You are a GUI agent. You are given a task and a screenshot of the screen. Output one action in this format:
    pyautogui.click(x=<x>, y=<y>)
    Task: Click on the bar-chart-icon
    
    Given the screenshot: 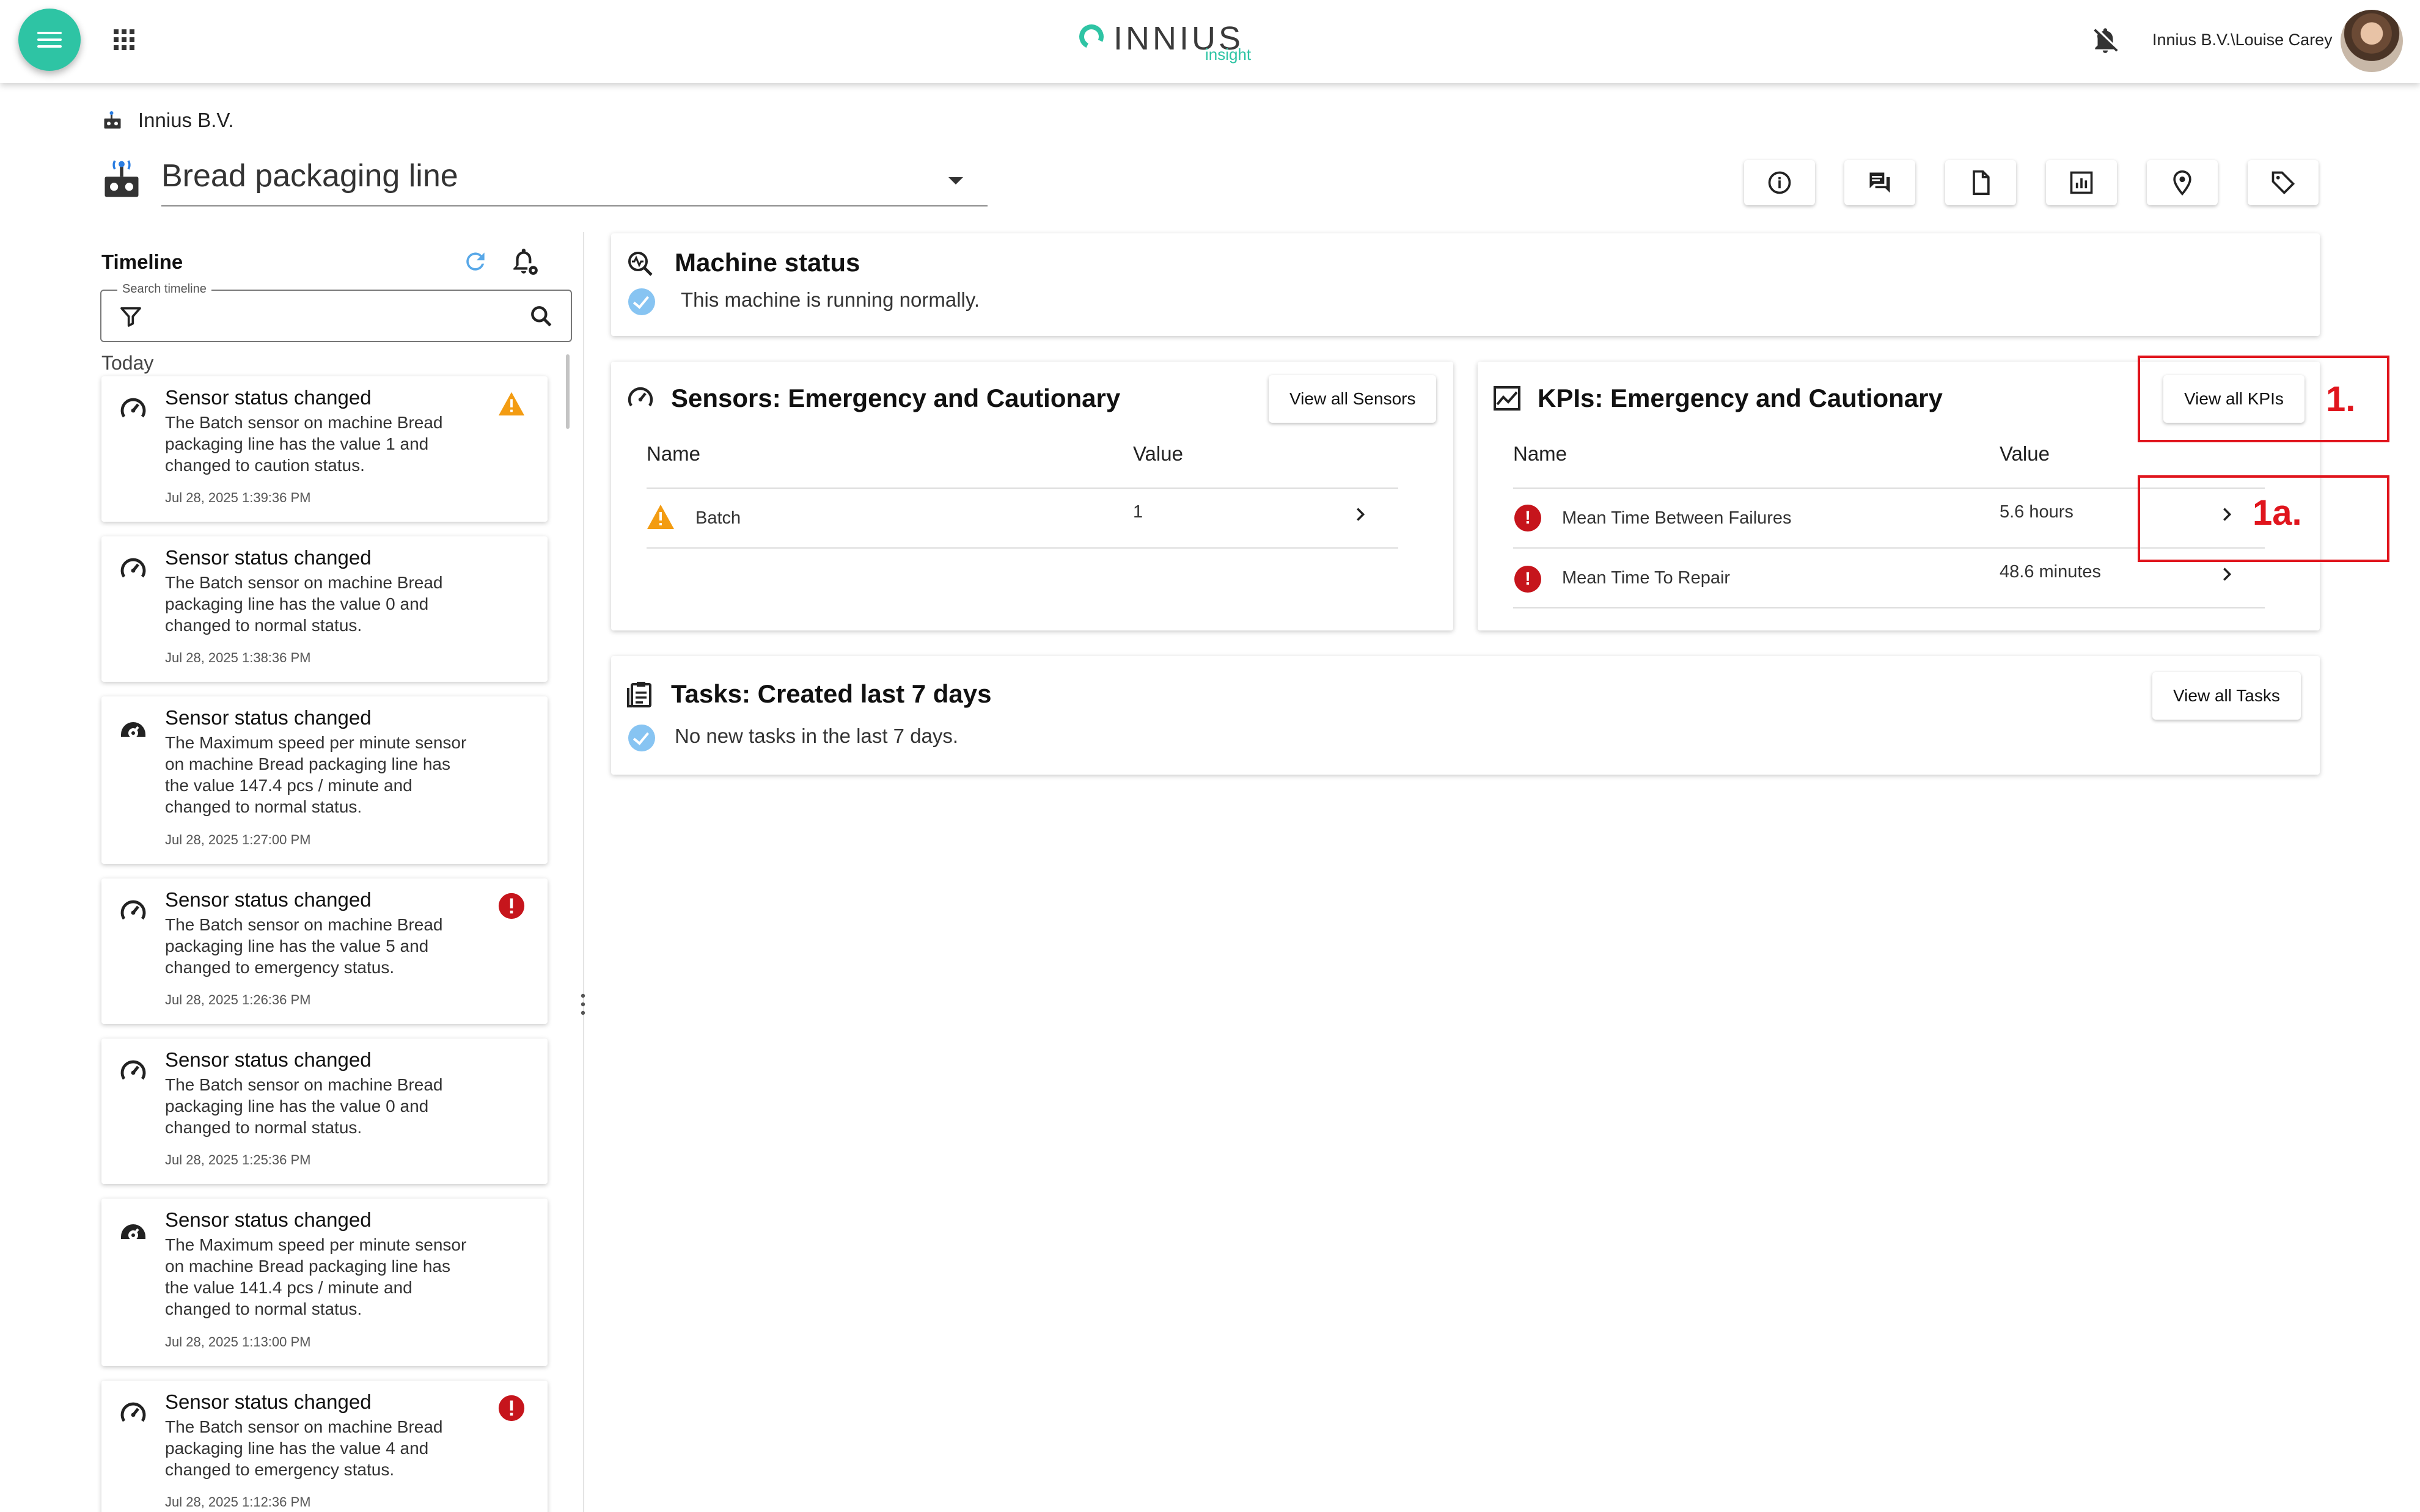 What is the action you would take?
    pyautogui.click(x=2082, y=182)
    